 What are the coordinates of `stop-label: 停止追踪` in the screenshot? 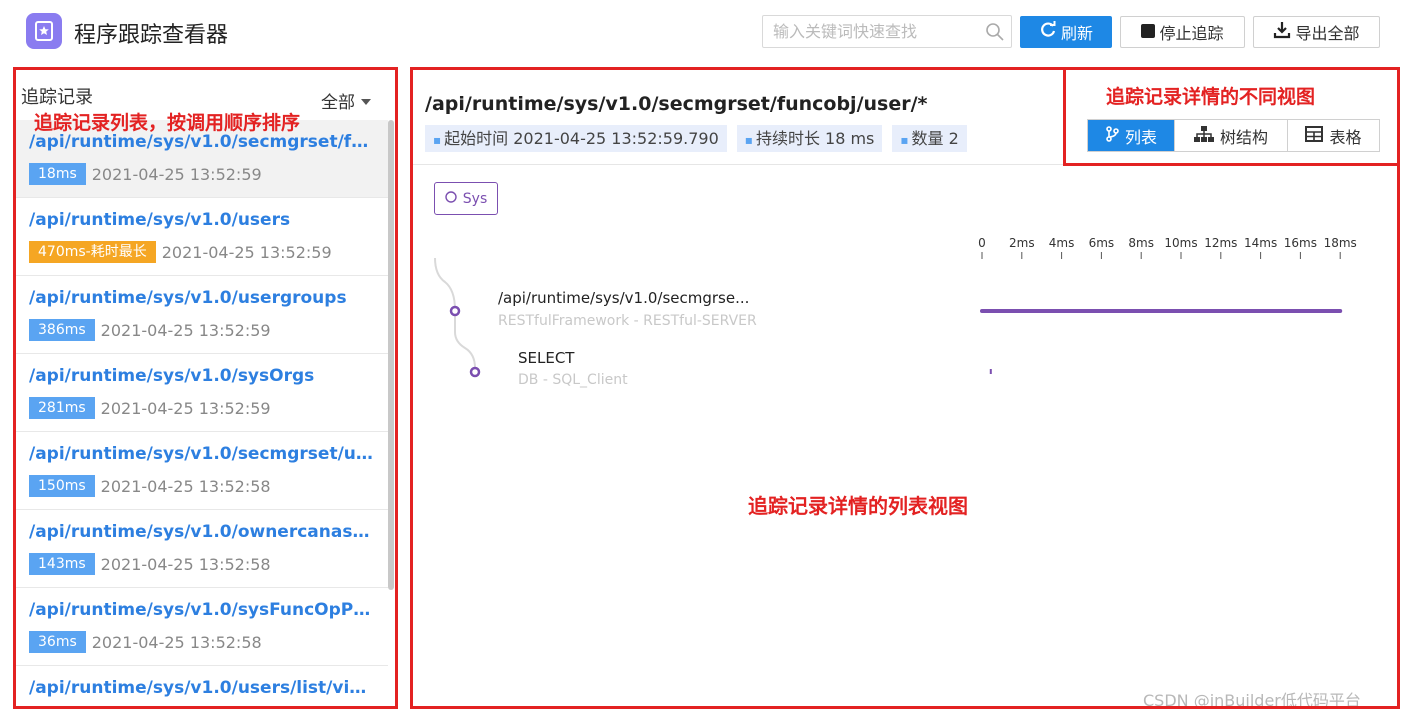 It's located at (1191, 33).